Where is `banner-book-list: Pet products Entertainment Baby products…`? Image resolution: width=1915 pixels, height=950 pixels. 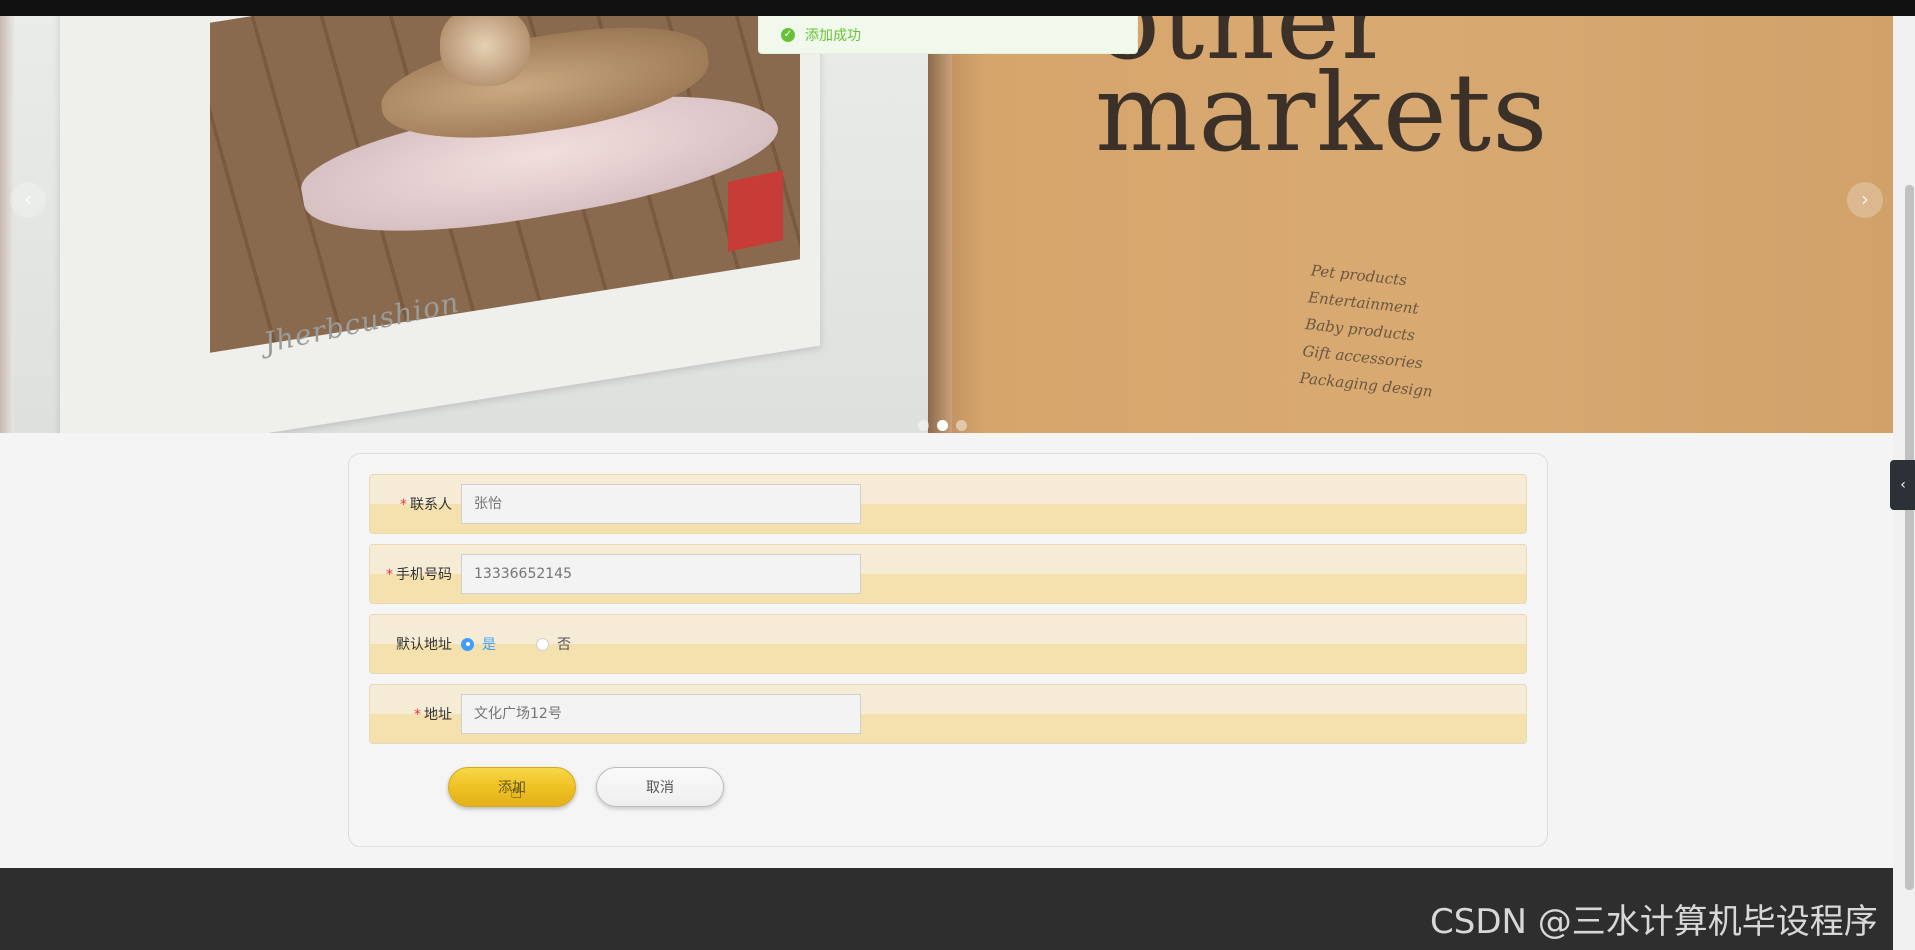
banner-book-list: Pet products Entertainment Baby products… is located at coordinates (1366, 331).